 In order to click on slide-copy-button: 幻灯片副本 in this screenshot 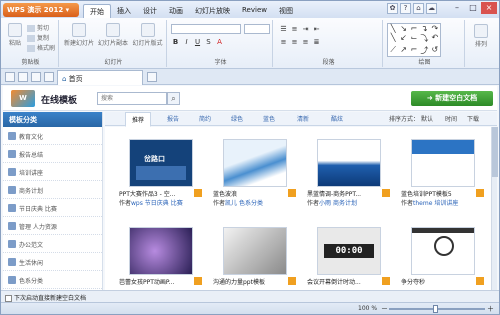, I will do `click(113, 35)`.